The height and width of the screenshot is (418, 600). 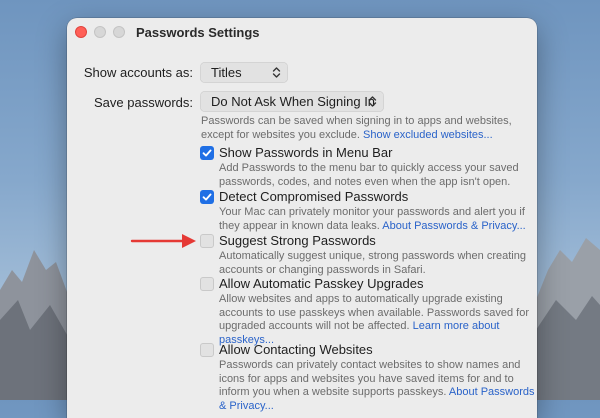 I want to click on suggest-strong-passwords-label: Suggest Strong Passwords, so click(x=297, y=240).